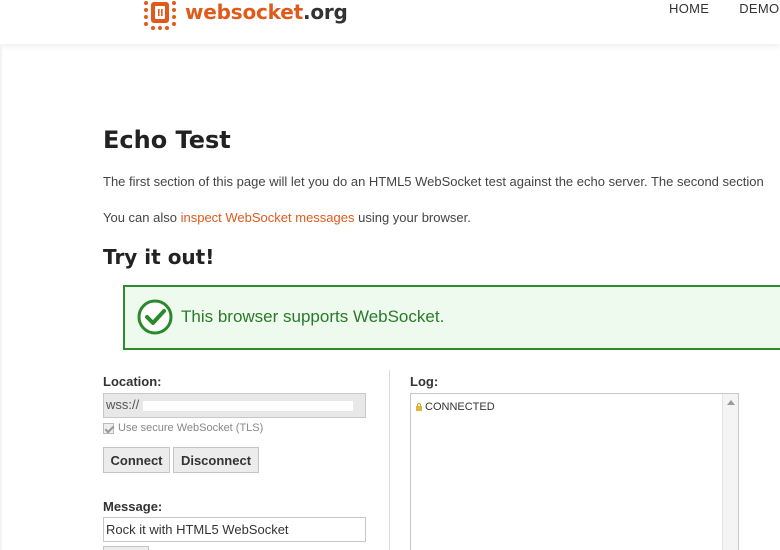 Image resolution: width=780 pixels, height=550 pixels. What do you see at coordinates (313, 316) in the screenshot?
I see `support-message: This browser supports WebSocket.` at bounding box center [313, 316].